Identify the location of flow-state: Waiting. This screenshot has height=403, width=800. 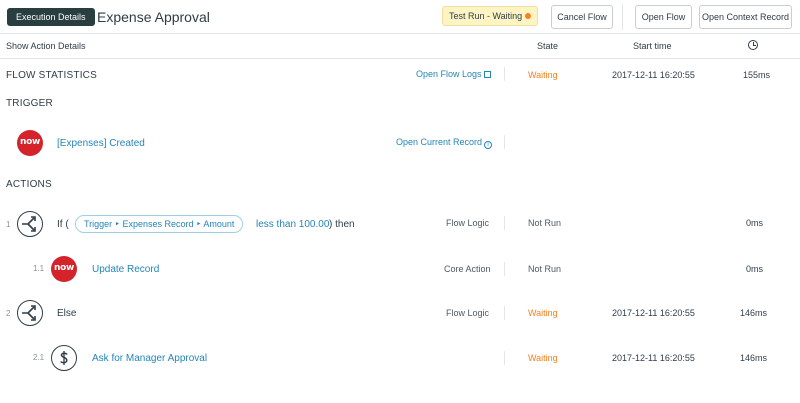
(543, 75).